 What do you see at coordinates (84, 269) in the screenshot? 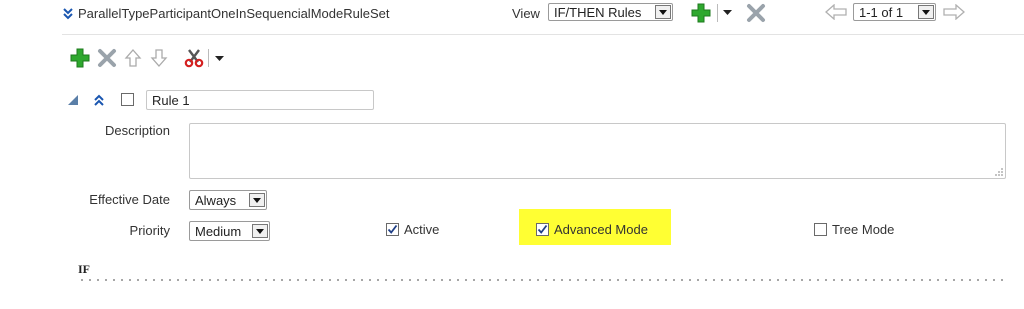
I see `if-section-label: IF` at bounding box center [84, 269].